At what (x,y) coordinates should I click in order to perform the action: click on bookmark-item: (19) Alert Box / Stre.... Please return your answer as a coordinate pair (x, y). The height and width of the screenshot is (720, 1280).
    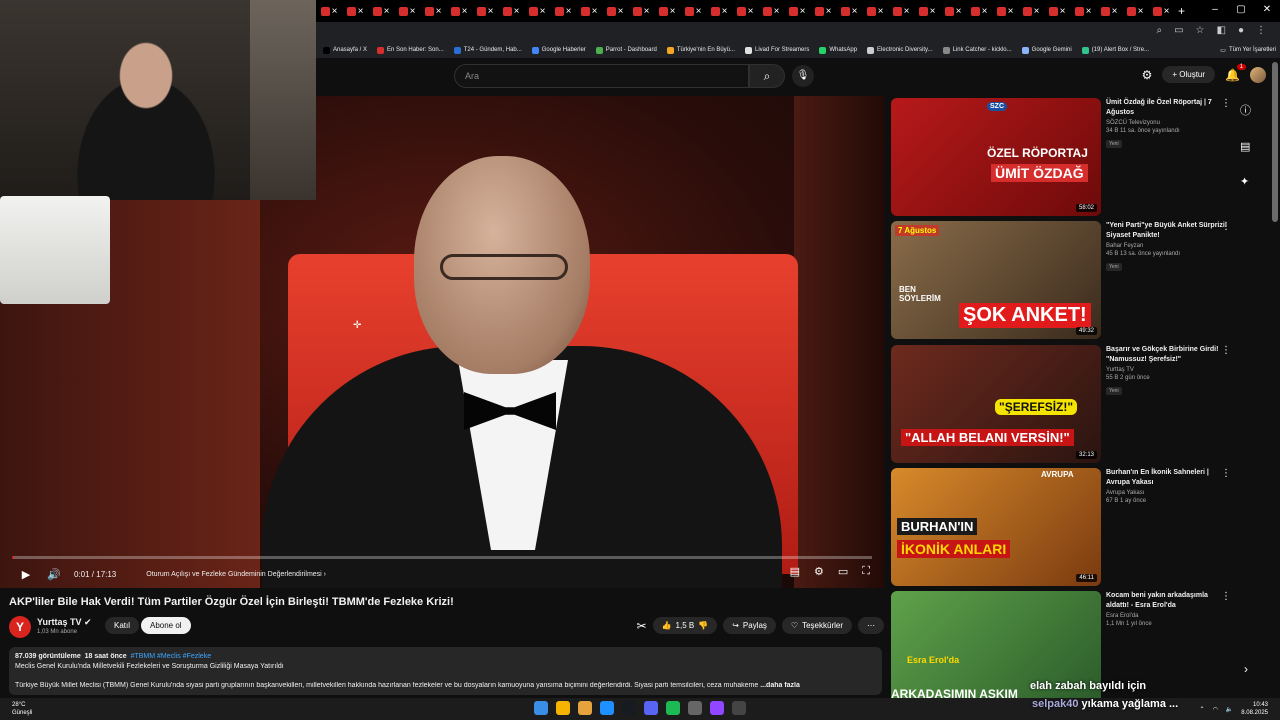
    Looking at the image, I should click on (1115, 50).